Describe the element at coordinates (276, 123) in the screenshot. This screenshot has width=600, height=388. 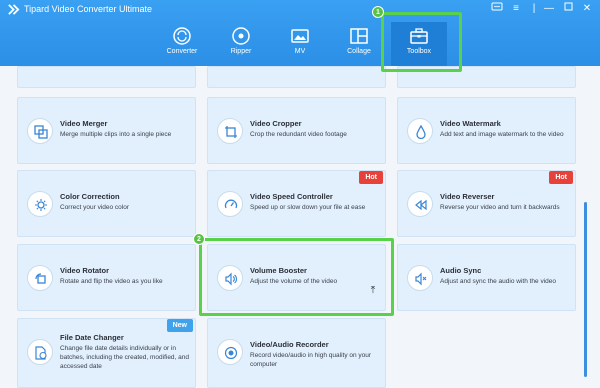
I see `card-title: Video Cropper` at that location.